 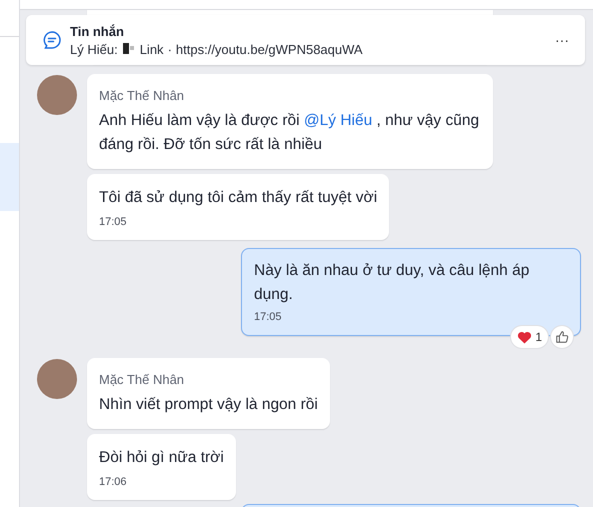 I want to click on chat-bubble-icon, so click(x=52, y=40).